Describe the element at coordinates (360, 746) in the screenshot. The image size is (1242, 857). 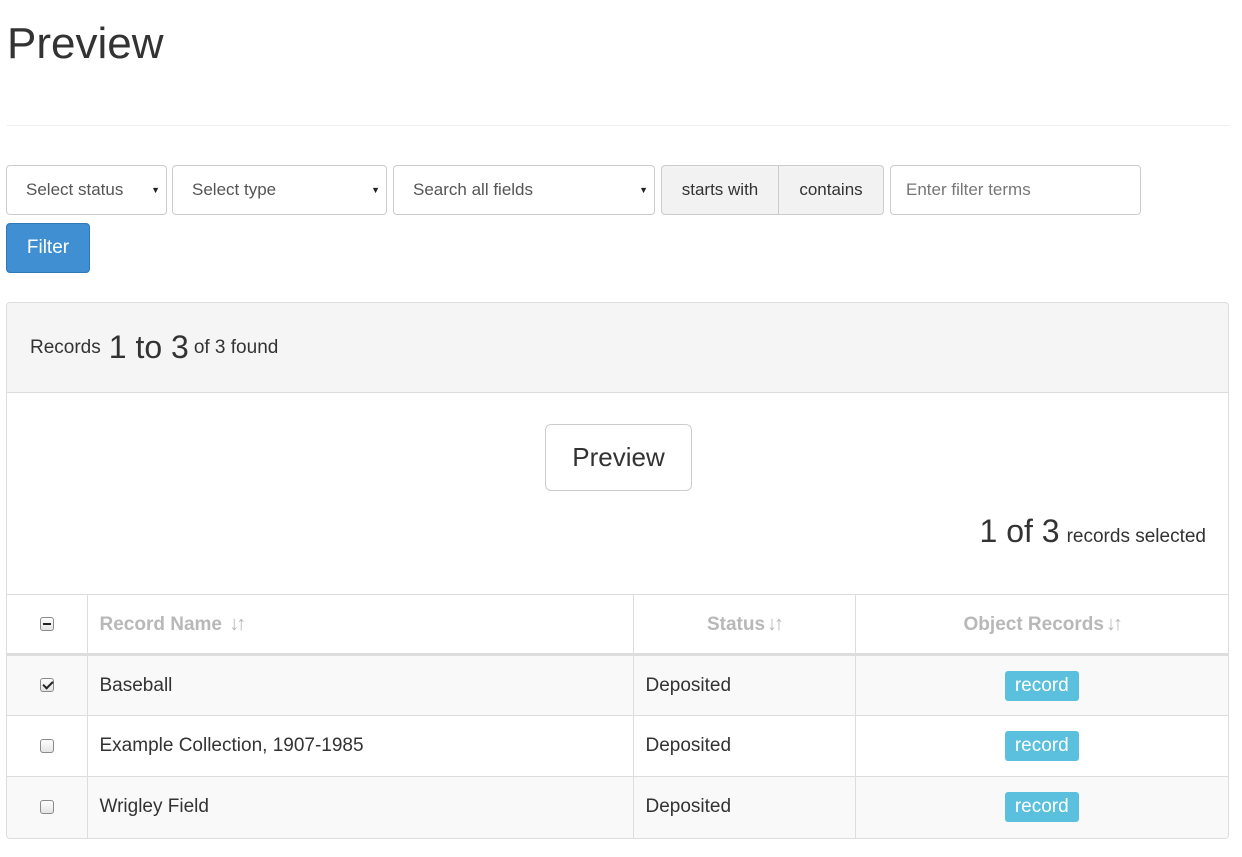
I see `record-name-cell: Example Collection, 1907-1985` at that location.